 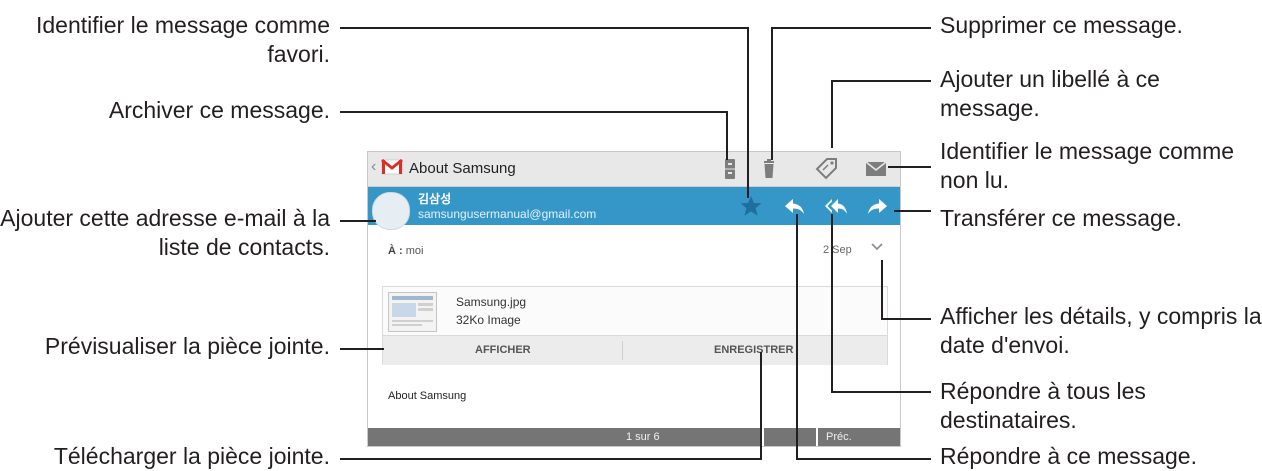 I want to click on label-tag-icon, so click(x=827, y=169).